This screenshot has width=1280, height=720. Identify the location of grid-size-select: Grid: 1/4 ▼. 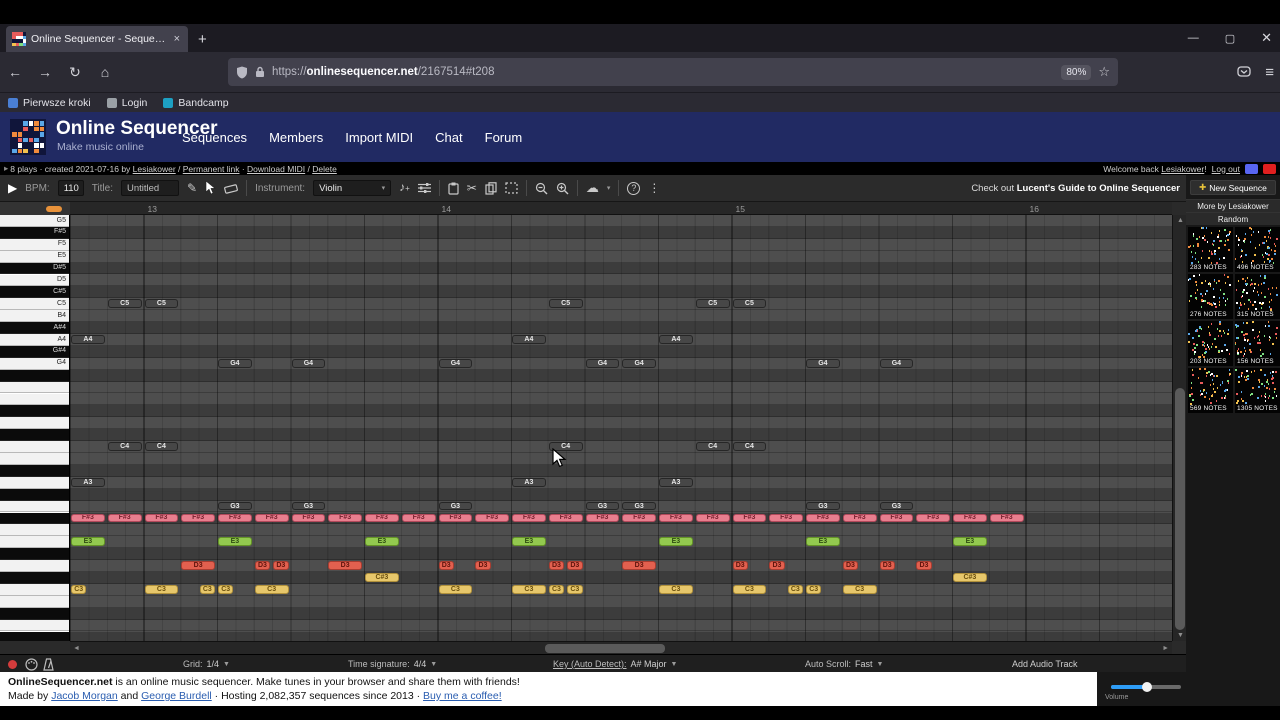
(206, 664).